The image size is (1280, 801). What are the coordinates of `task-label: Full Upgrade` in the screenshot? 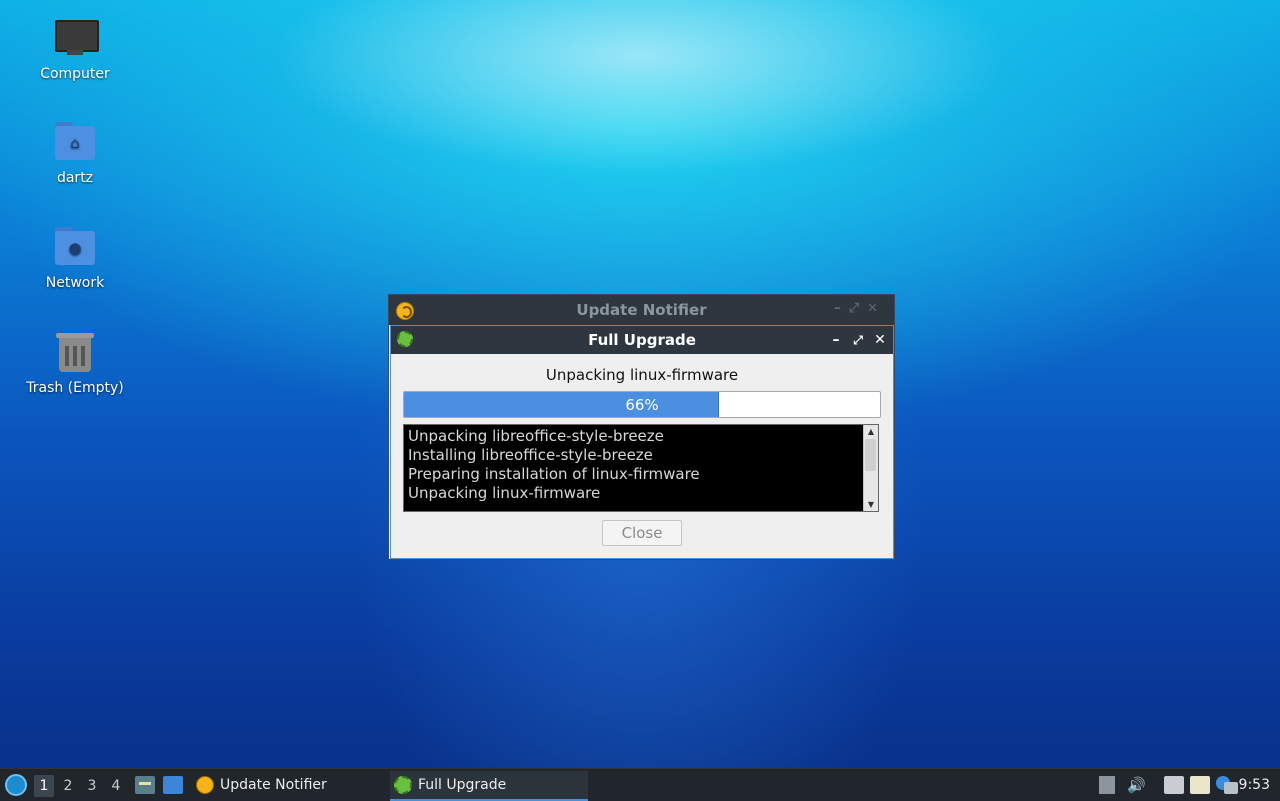 It's located at (462, 785).